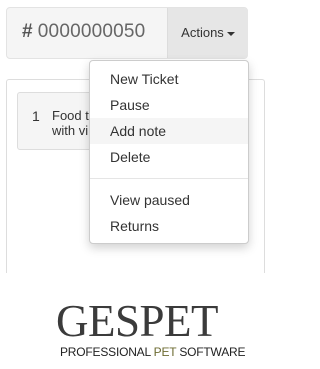  What do you see at coordinates (211, 352) in the screenshot?
I see `tagline-part: SOFTWARE` at bounding box center [211, 352].